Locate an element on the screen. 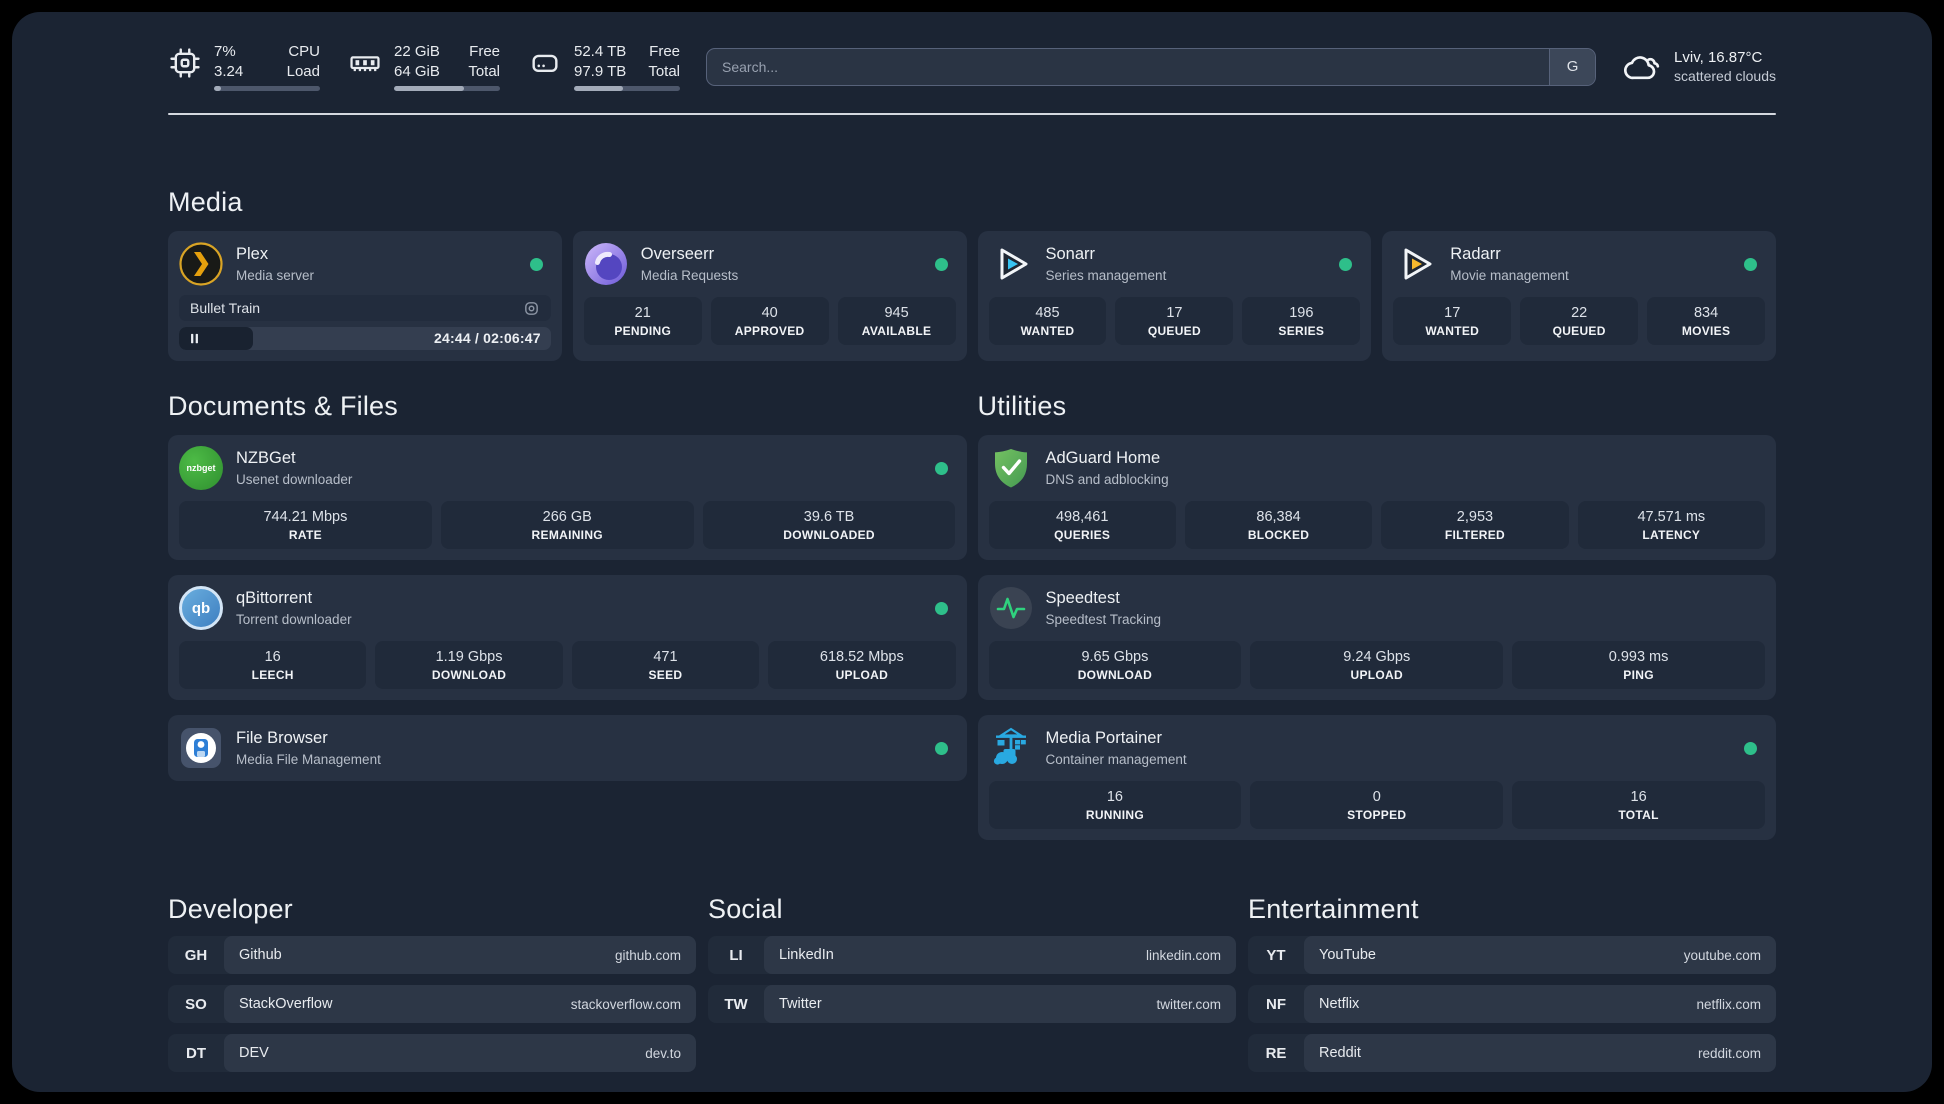  stat-rate: 744.21 Mbps RATE is located at coordinates (305, 525).